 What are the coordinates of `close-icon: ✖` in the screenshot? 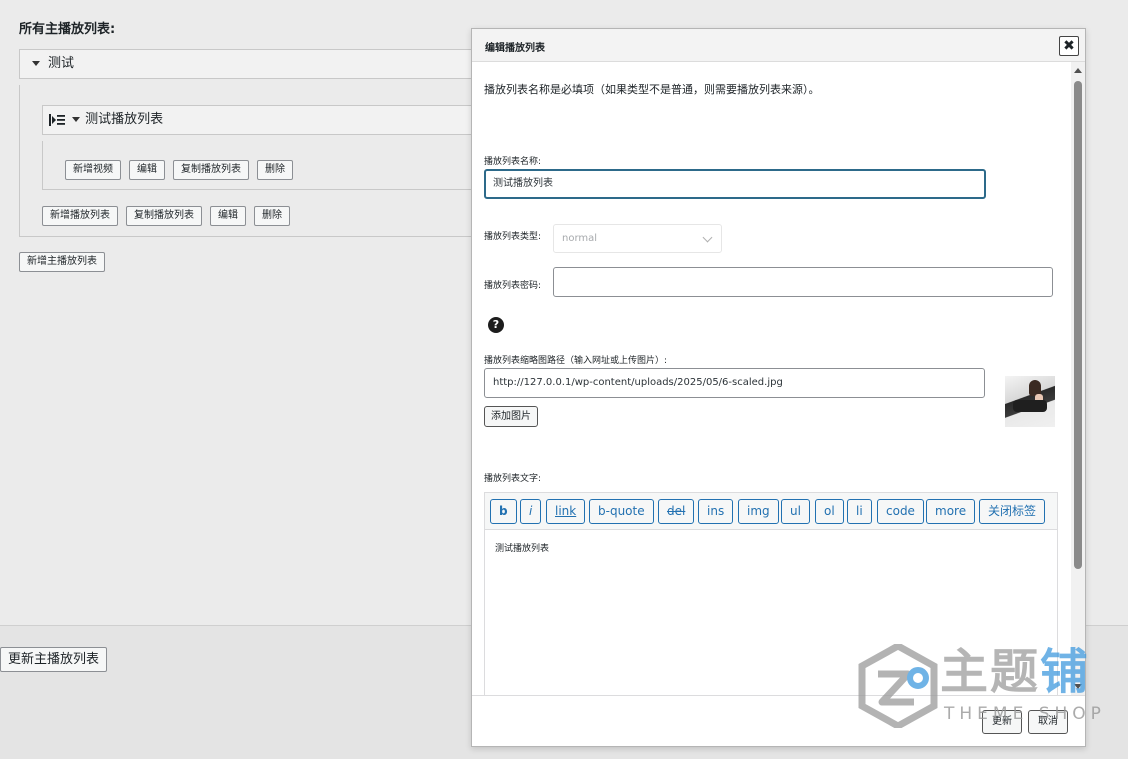 It's located at (1069, 46).